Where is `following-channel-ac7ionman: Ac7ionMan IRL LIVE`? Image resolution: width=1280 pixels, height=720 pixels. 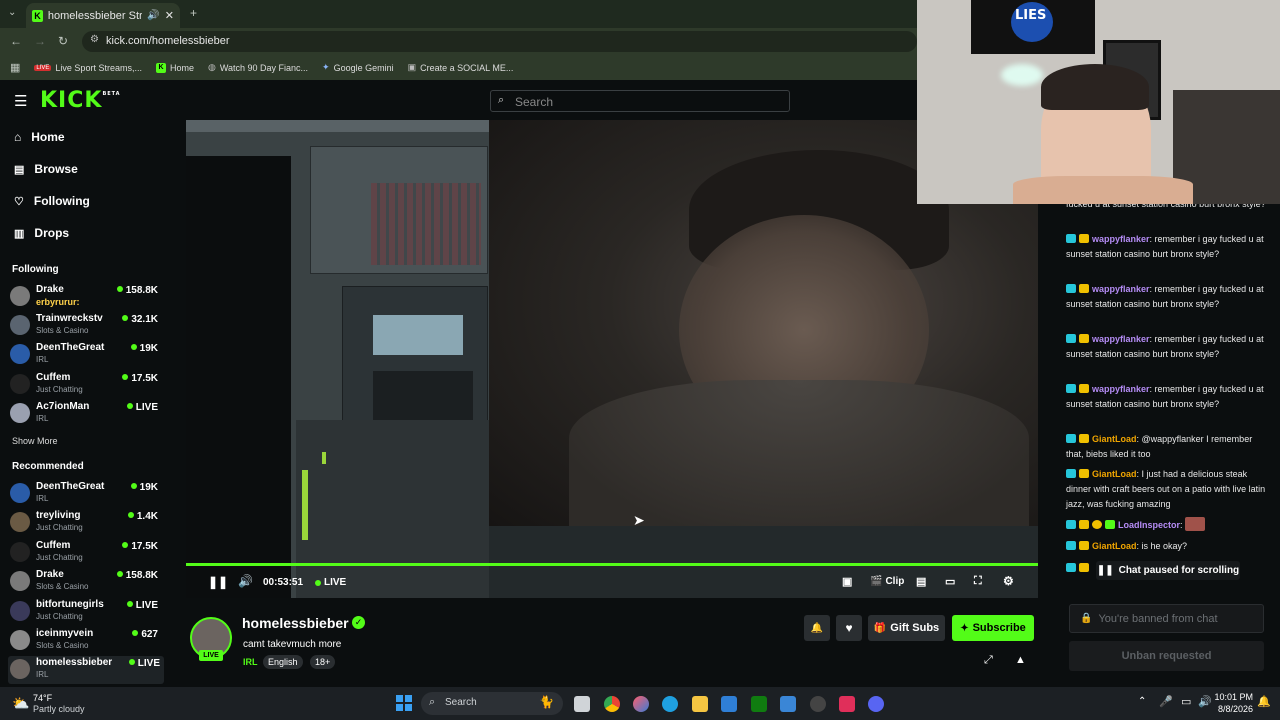
following-channel-ac7ionman: Ac7ionMan IRL LIVE is located at coordinates (86, 414).